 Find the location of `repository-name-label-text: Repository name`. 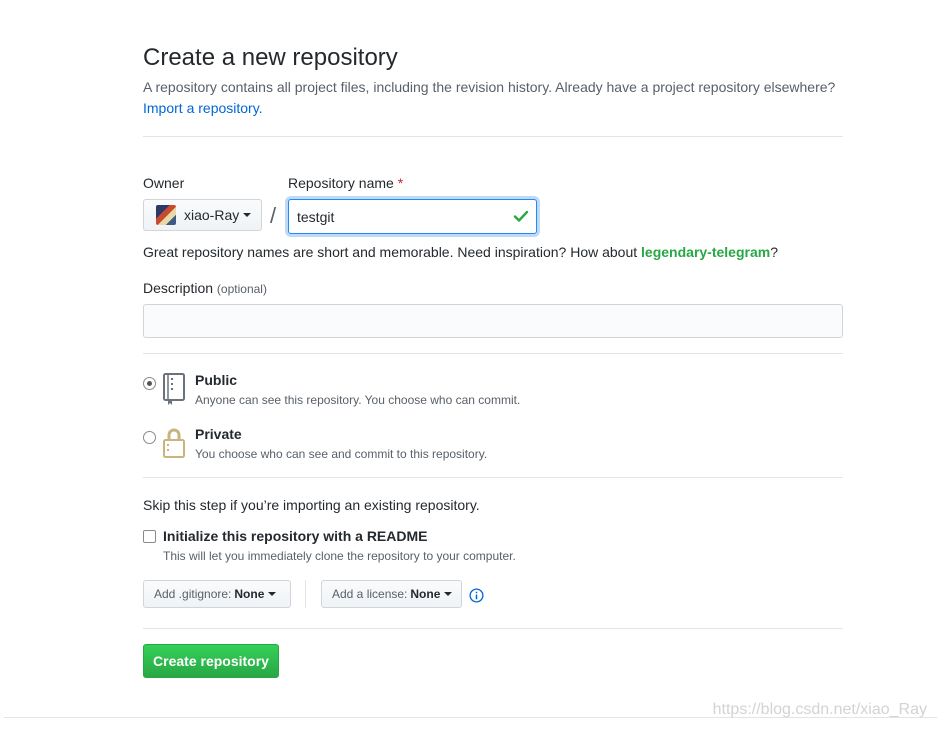

repository-name-label-text: Repository name is located at coordinates (341, 183).